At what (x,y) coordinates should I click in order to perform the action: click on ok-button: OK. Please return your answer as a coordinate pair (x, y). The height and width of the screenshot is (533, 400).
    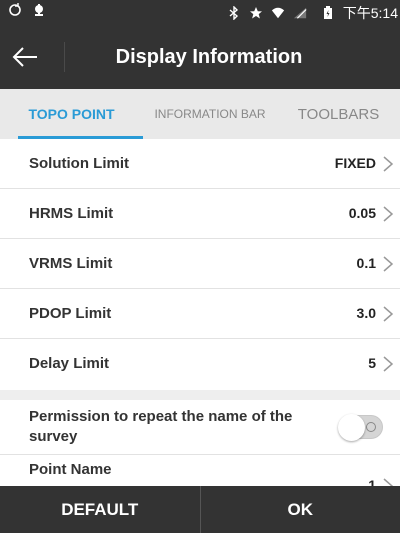
    Looking at the image, I should click on (300, 509).